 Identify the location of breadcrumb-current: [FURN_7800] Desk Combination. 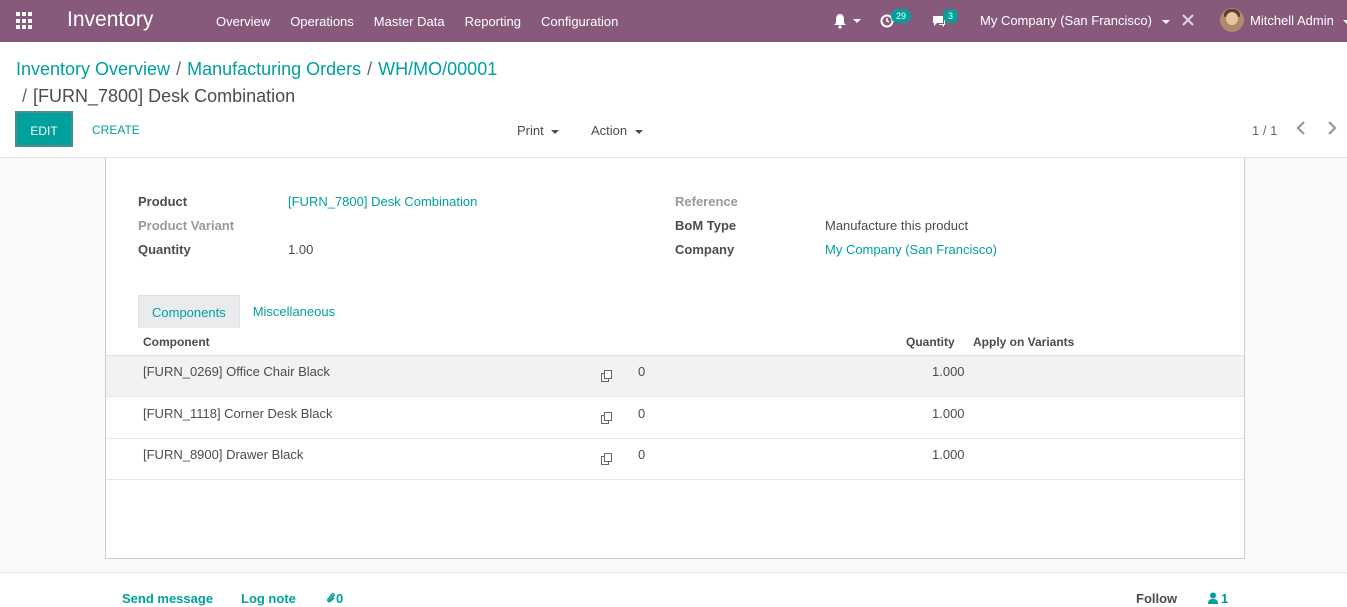
(164, 96).